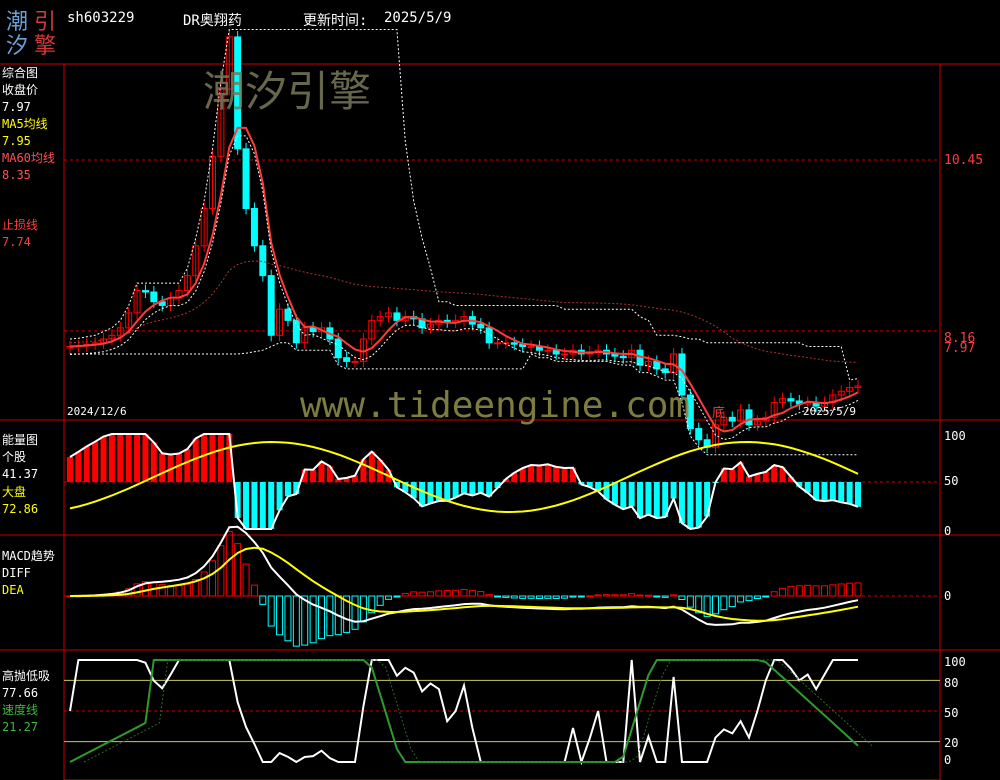 This screenshot has width=1000, height=780. Describe the element at coordinates (28, 158) in the screenshot. I see `ma60-label: MA60均线` at that location.